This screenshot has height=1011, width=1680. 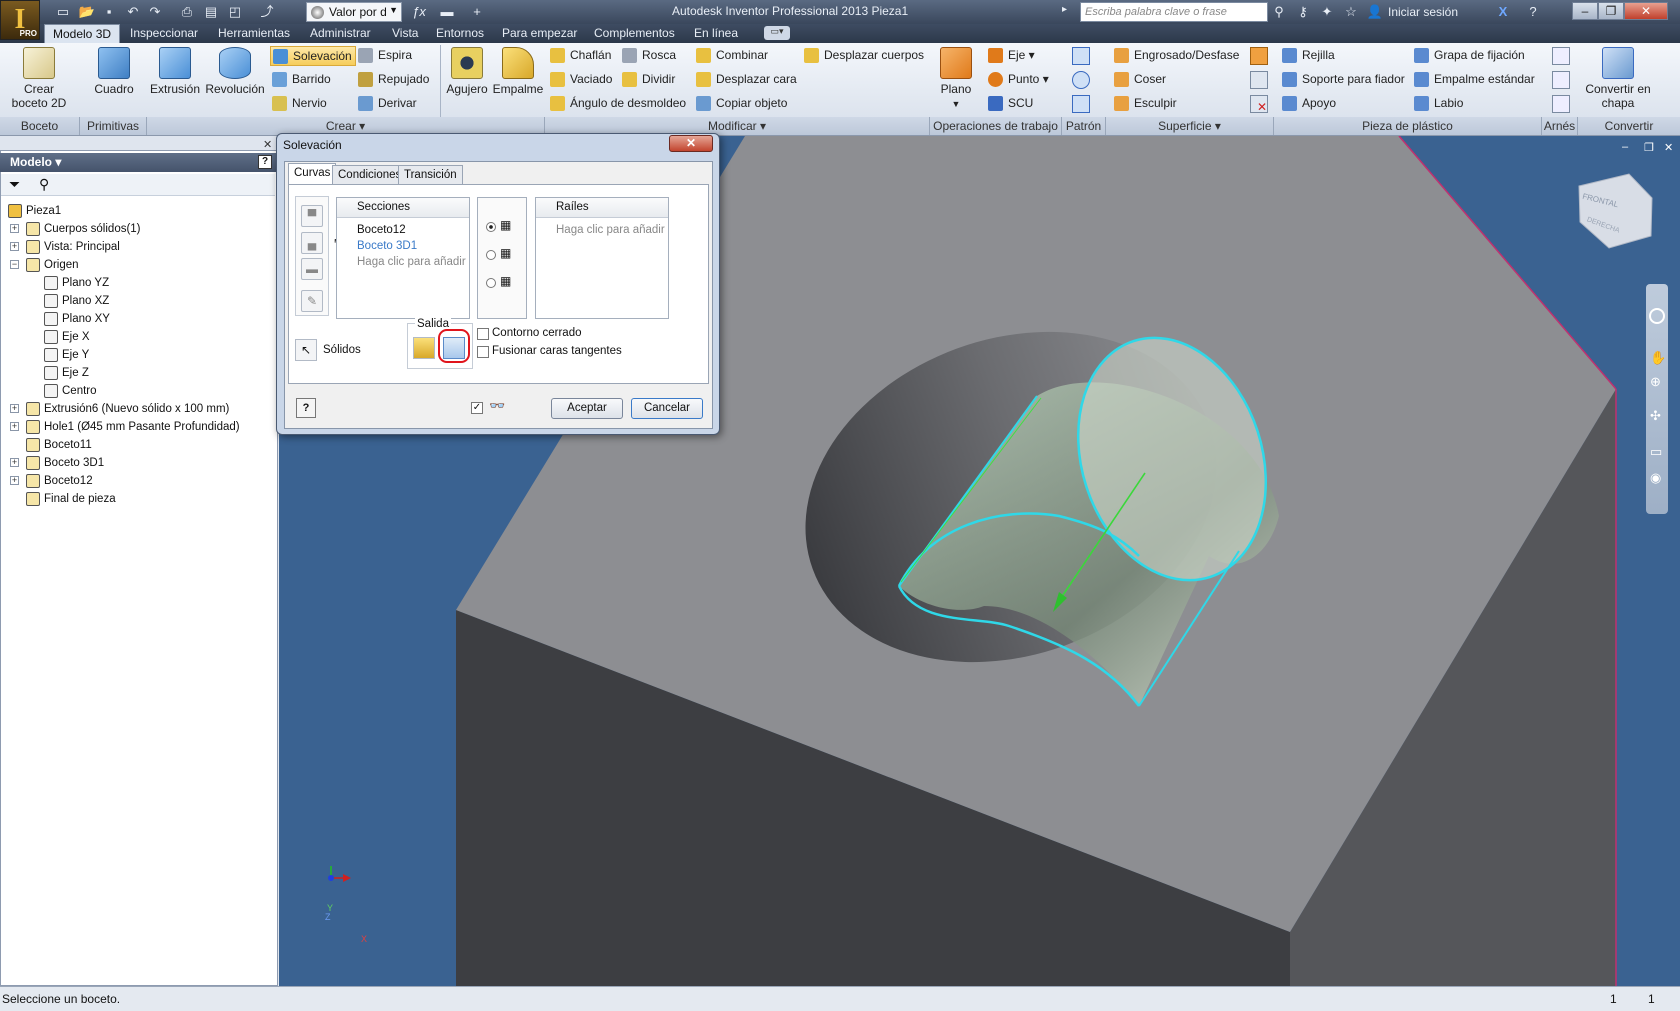 I want to click on redo-icon: ↷, so click(x=155, y=12).